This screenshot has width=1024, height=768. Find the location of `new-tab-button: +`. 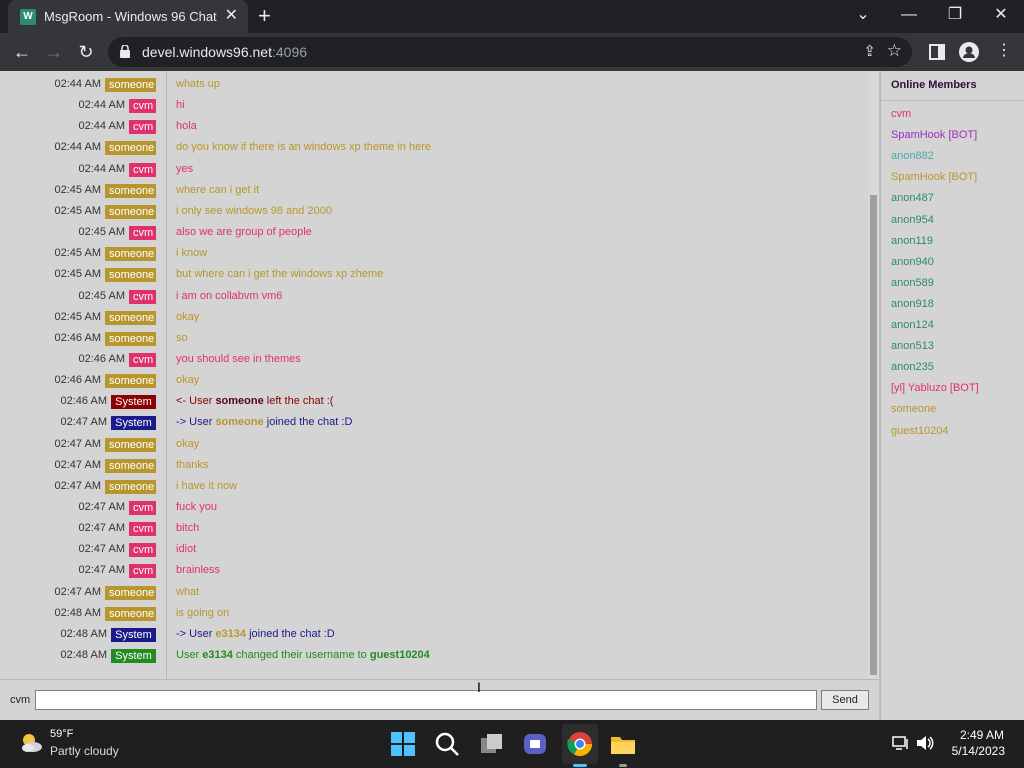

new-tab-button: + is located at coordinates (264, 16).